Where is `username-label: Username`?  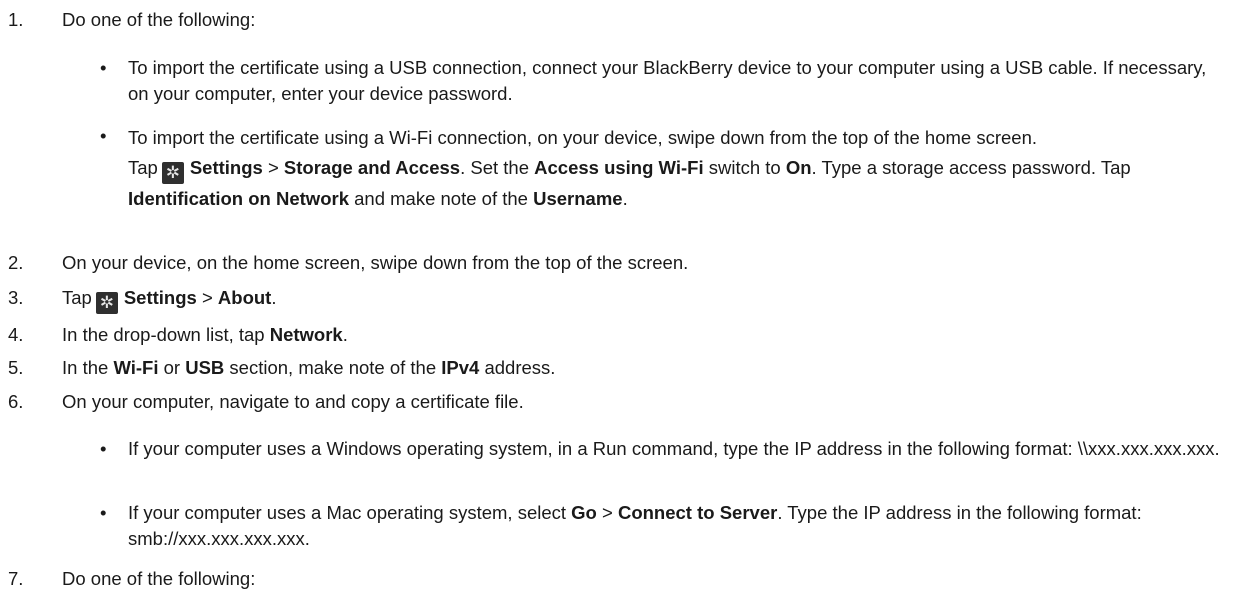 username-label: Username is located at coordinates (578, 198).